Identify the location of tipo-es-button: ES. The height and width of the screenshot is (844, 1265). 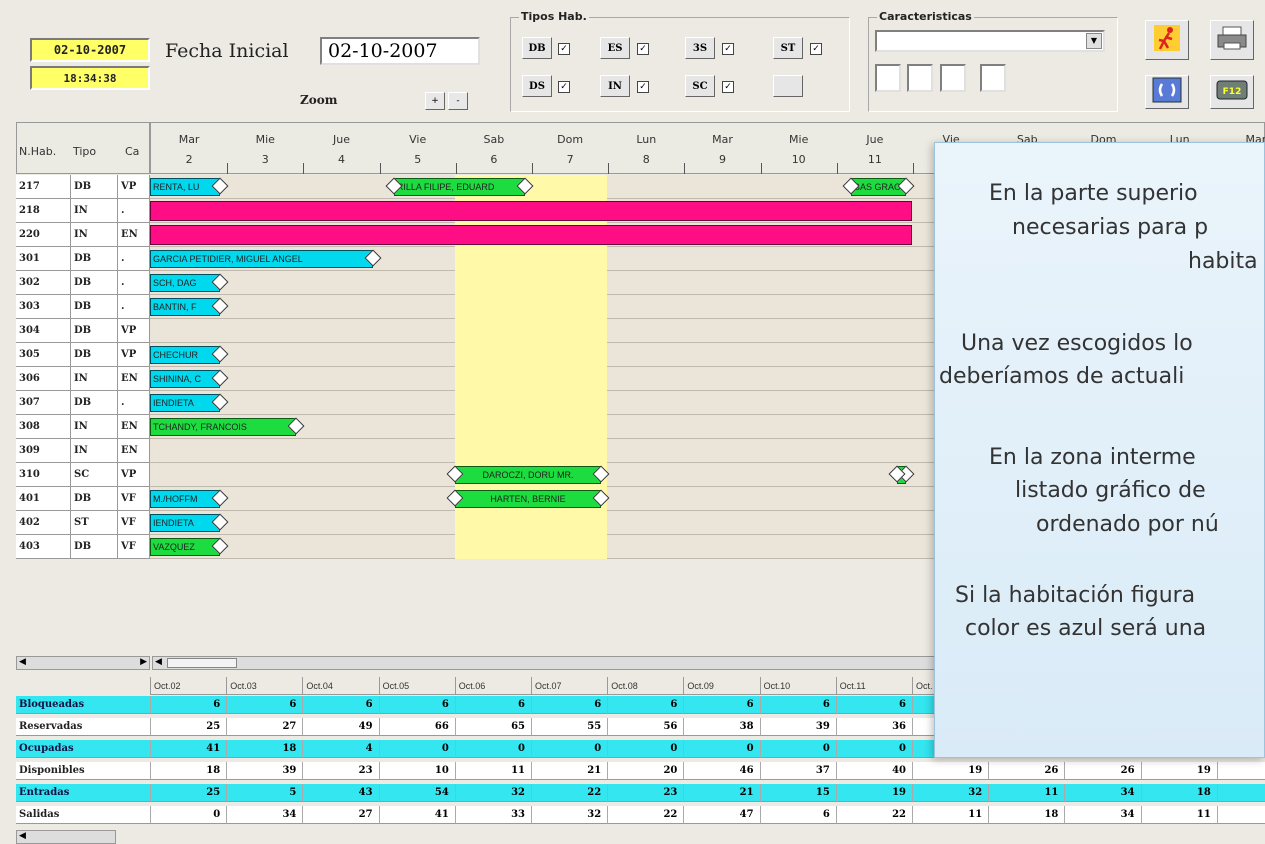
(615, 48).